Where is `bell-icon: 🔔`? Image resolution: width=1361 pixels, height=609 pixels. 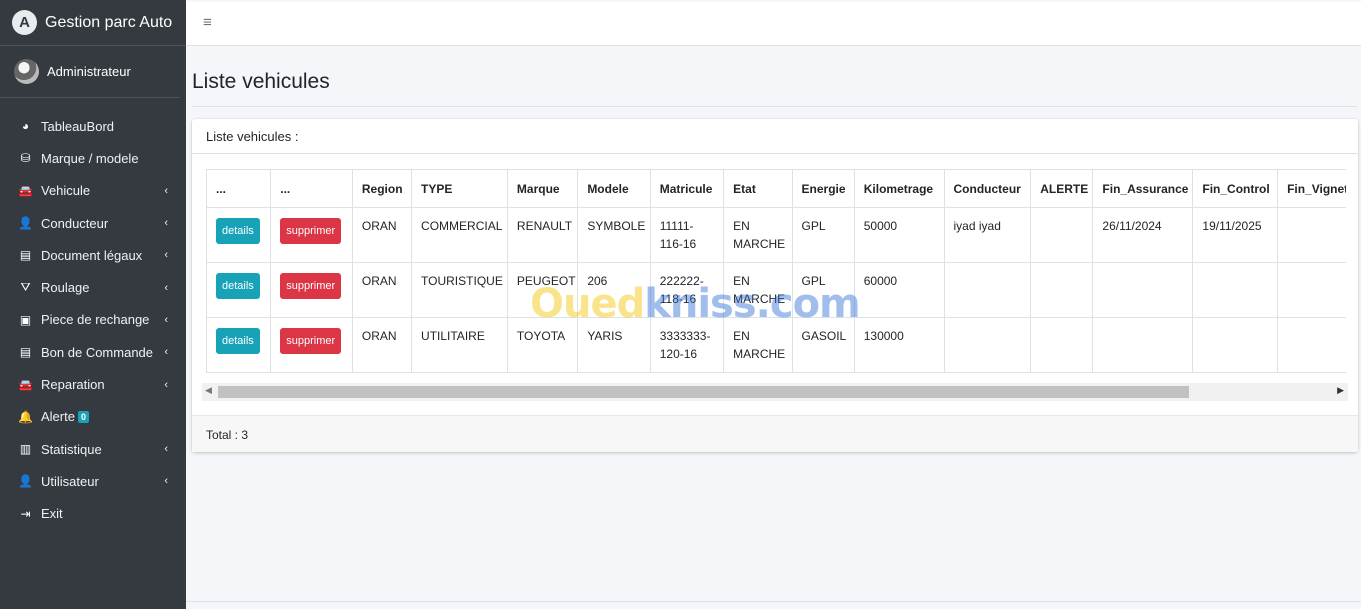
bell-icon: 🔔 is located at coordinates (25, 416).